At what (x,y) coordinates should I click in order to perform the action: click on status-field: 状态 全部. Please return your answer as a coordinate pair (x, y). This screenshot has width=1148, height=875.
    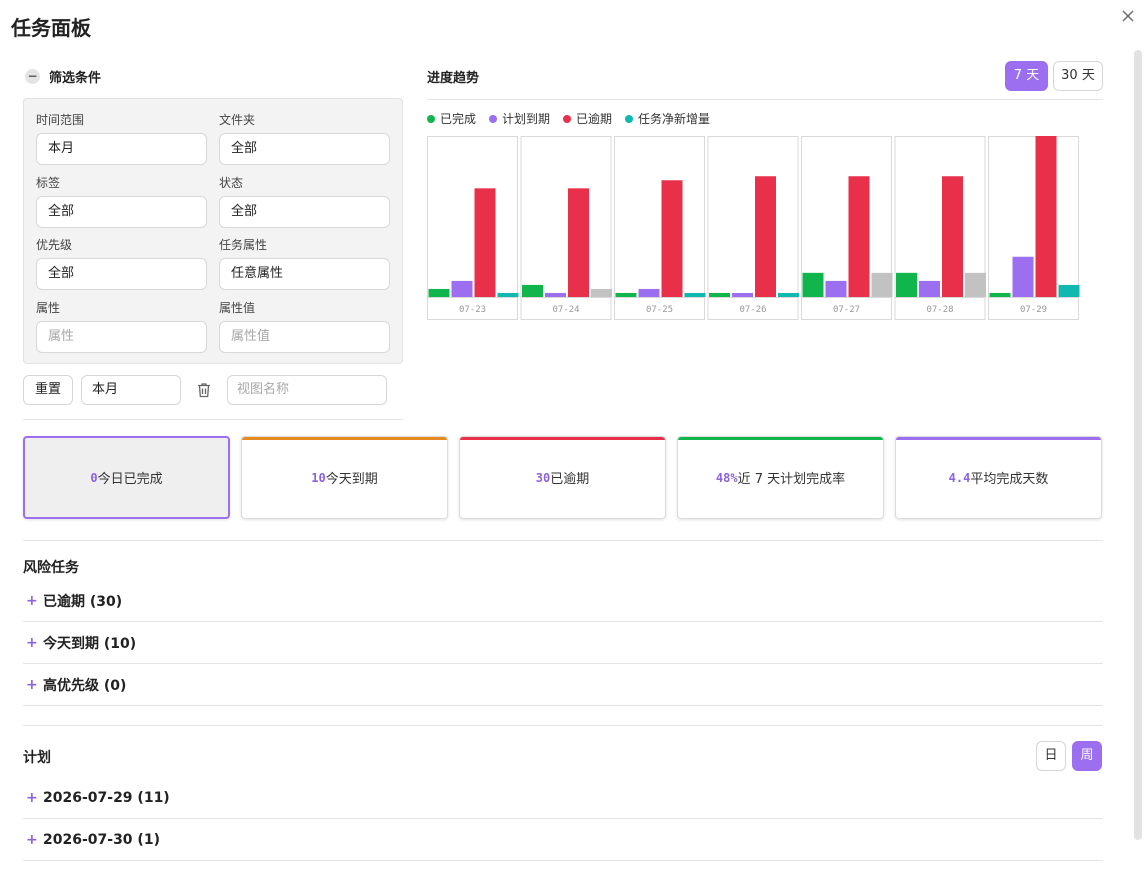
    Looking at the image, I should click on (304, 201).